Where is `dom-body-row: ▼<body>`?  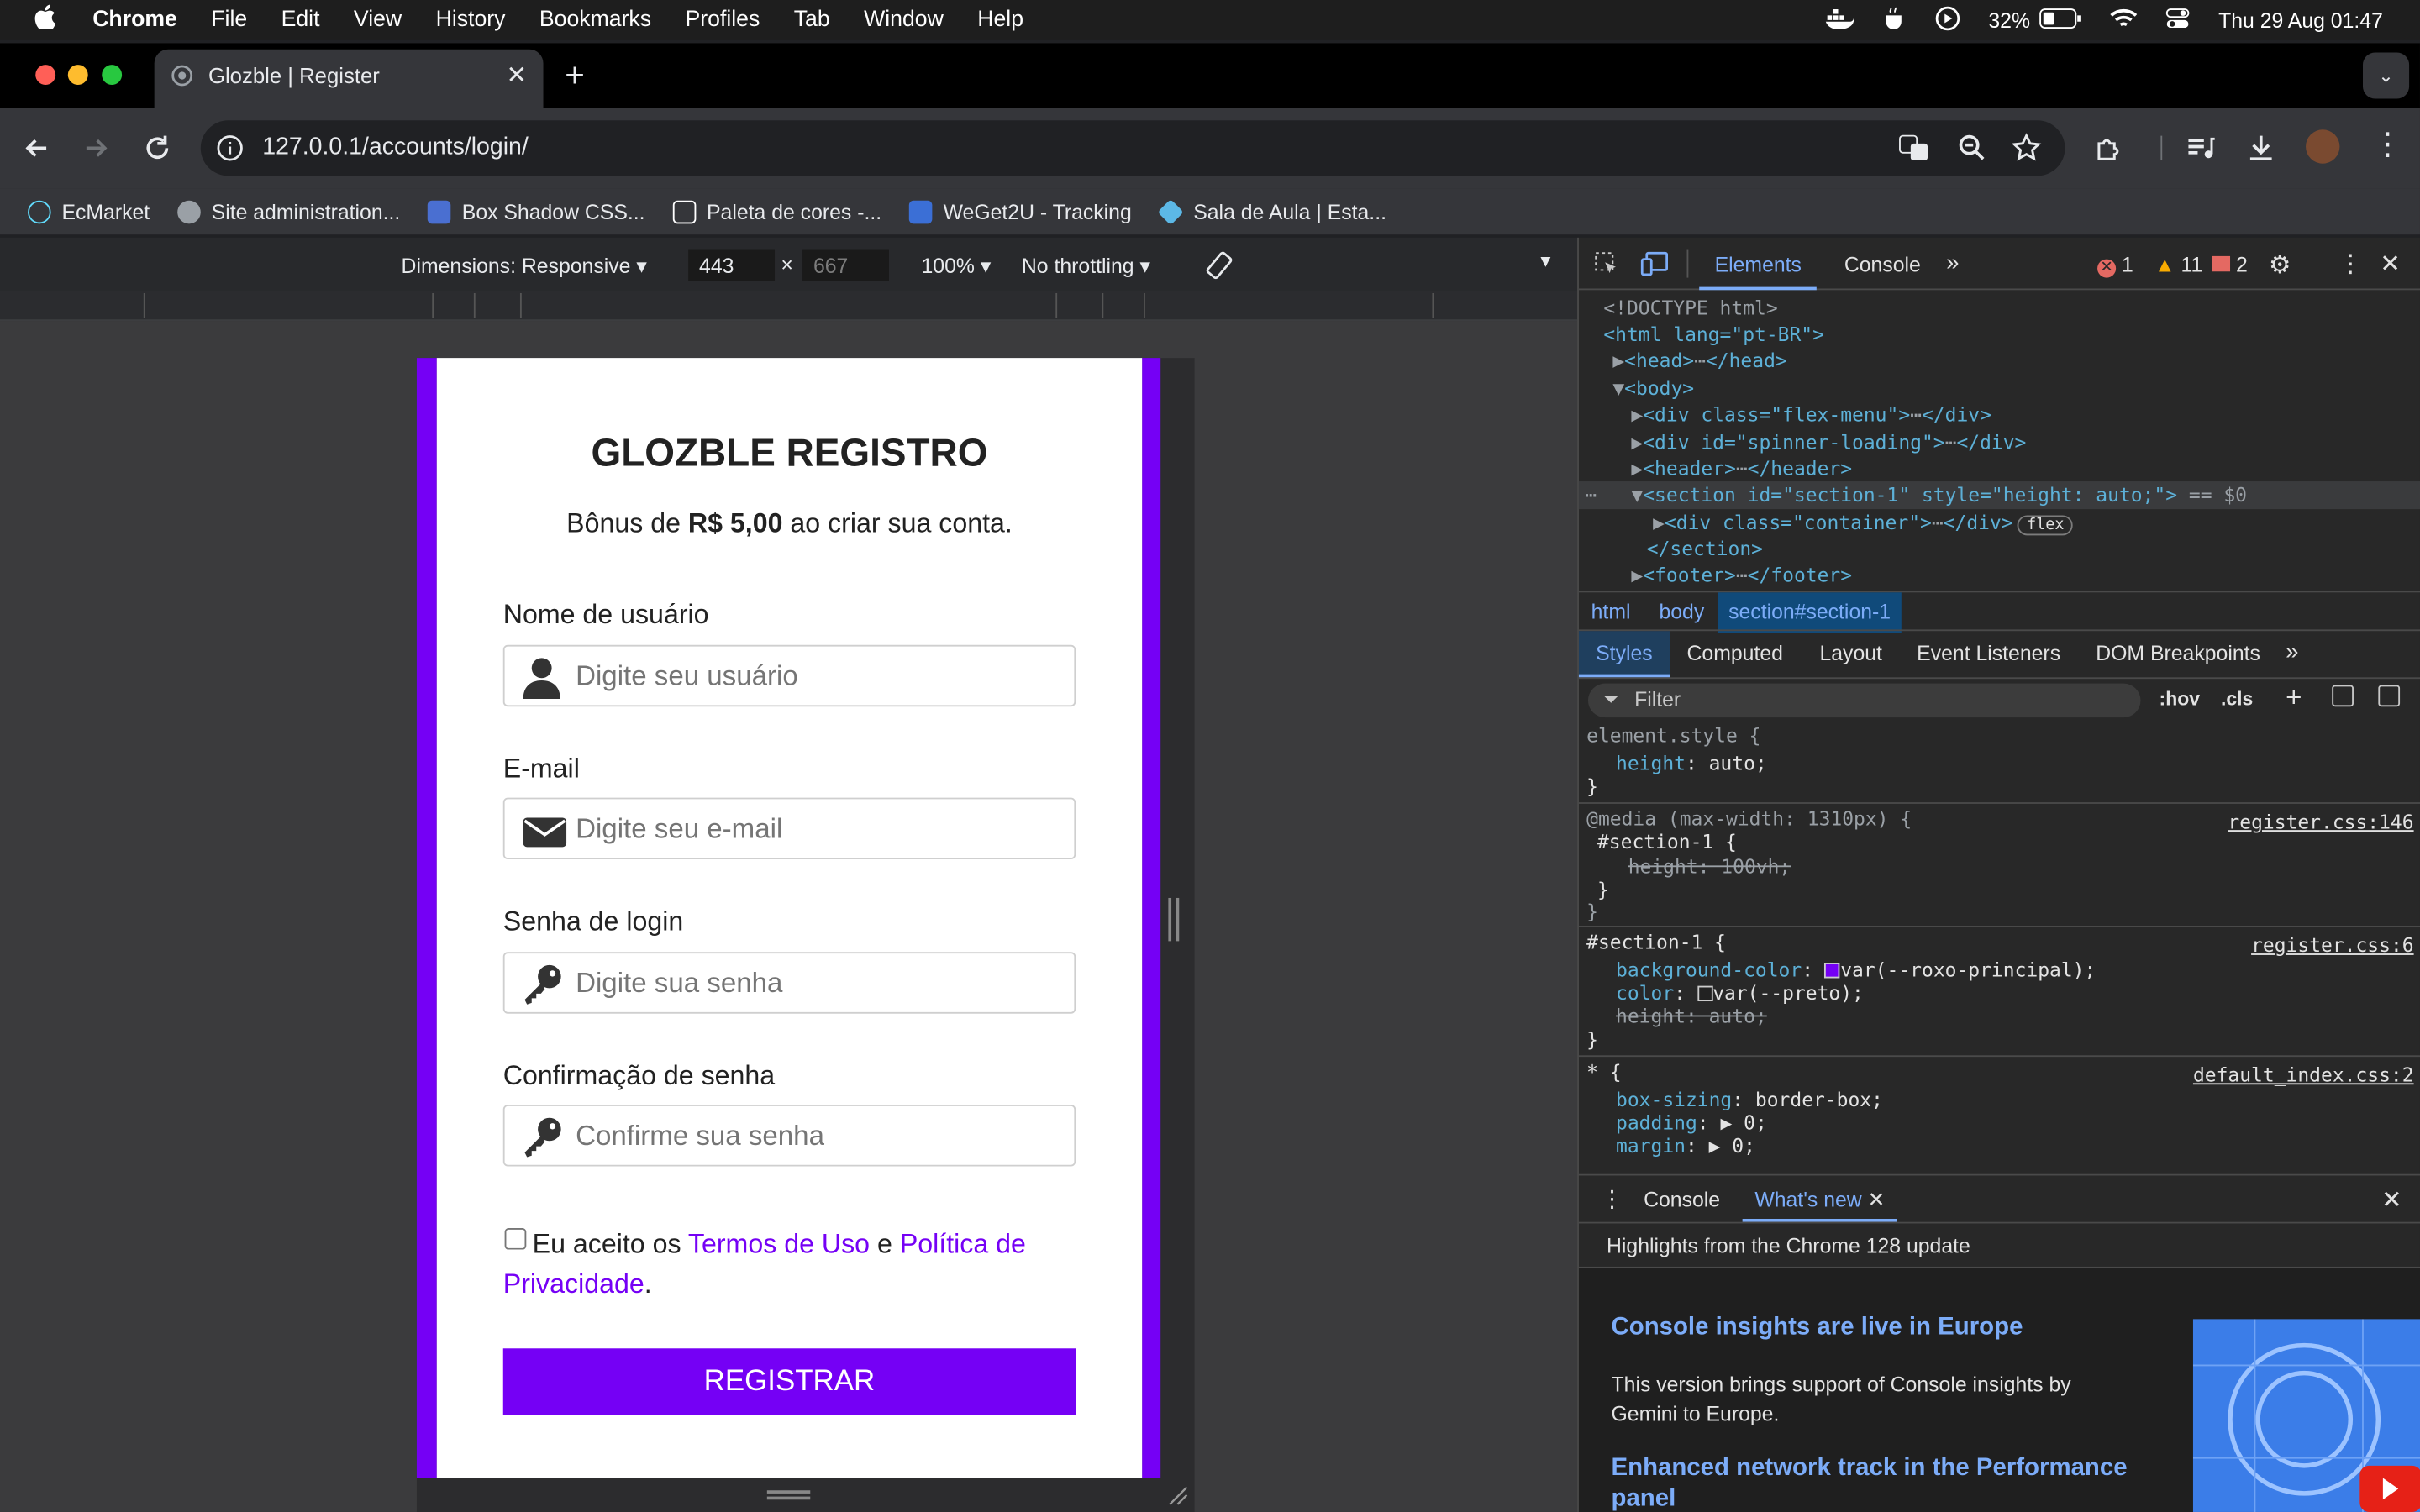
dom-body-row: ▼<body> is located at coordinates (1653, 388).